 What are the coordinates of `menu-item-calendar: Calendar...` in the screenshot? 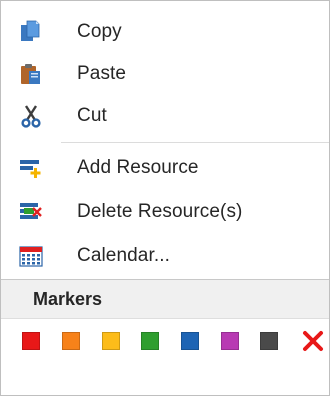 It's located at (165, 256).